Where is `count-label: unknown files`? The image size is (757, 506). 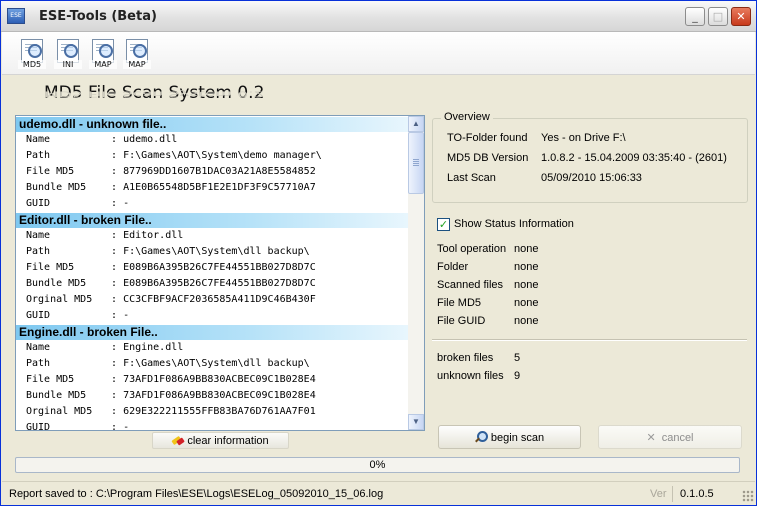 count-label: unknown files is located at coordinates (470, 376).